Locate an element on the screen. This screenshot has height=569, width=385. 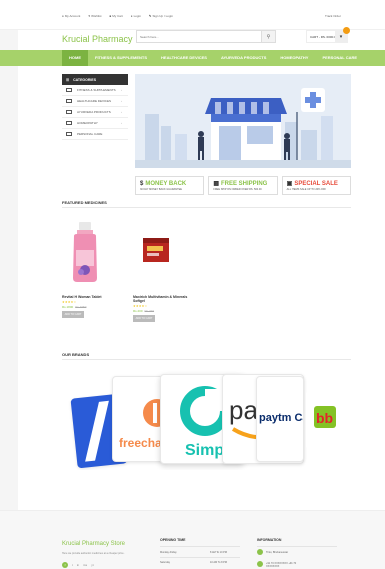
opening-hours: 8 AM To 10 PM is located at coordinates (218, 552).